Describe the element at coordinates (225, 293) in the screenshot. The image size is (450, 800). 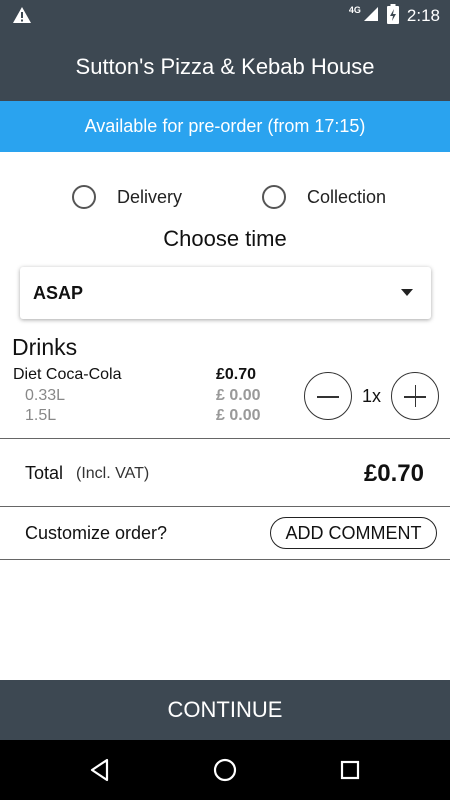
I see `time-dropdown: ASAP` at that location.